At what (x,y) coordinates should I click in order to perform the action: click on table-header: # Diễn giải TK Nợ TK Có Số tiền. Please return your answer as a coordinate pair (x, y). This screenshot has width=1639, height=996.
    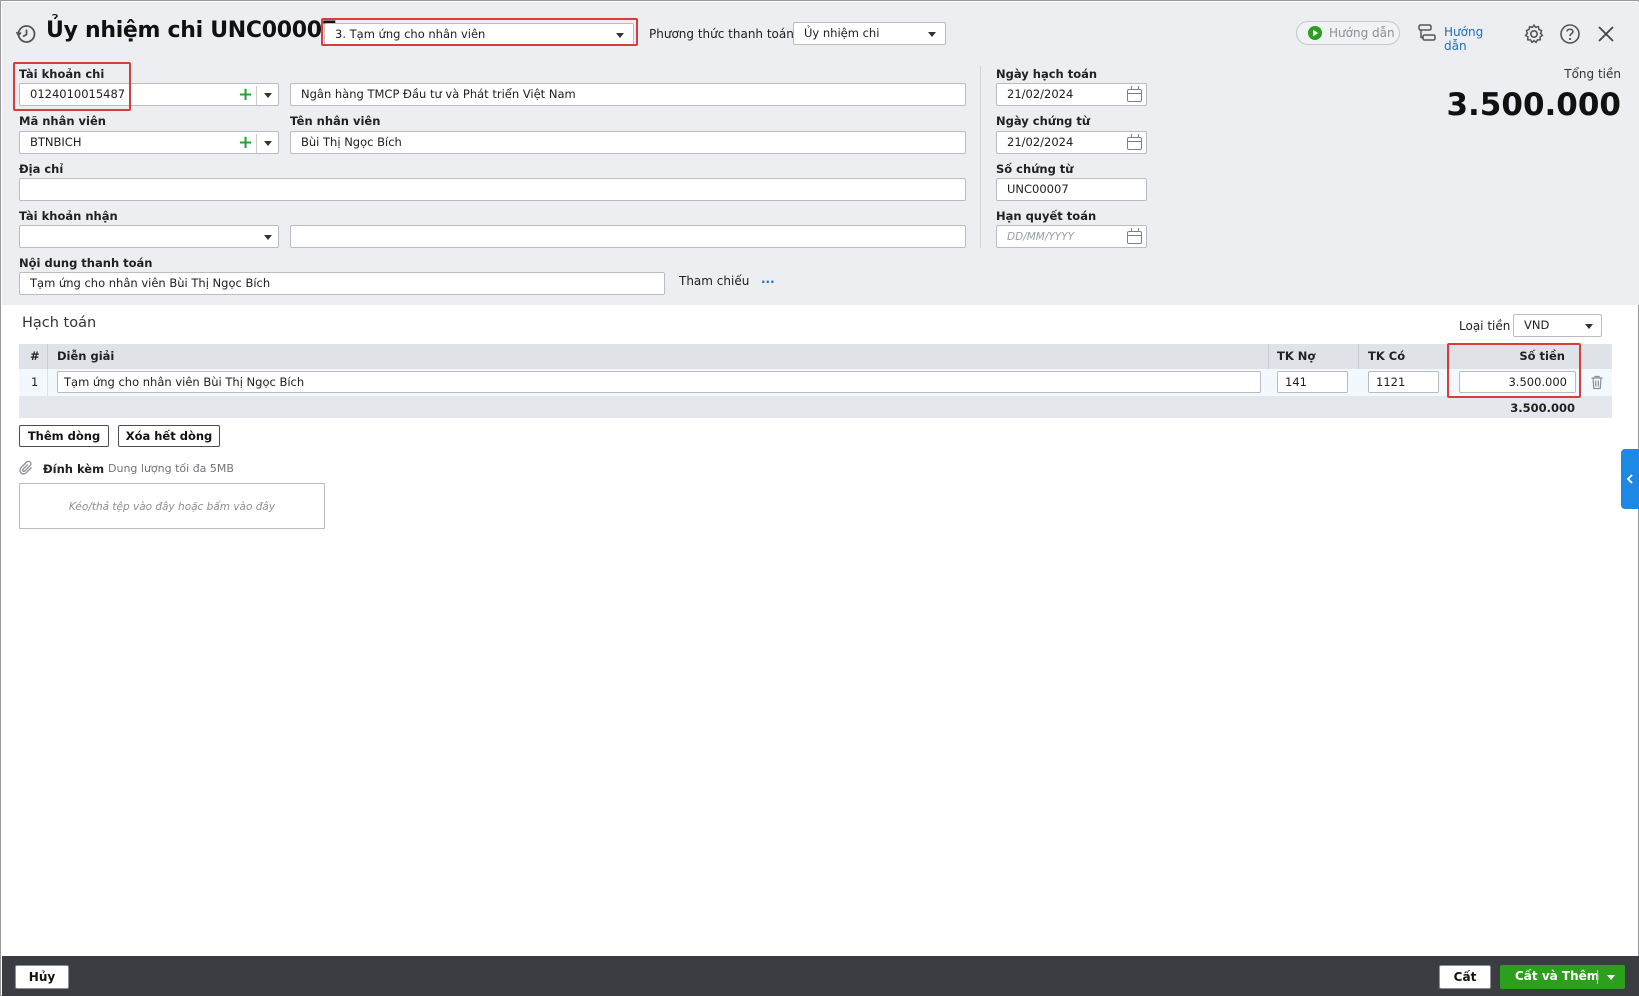
    Looking at the image, I should click on (815, 356).